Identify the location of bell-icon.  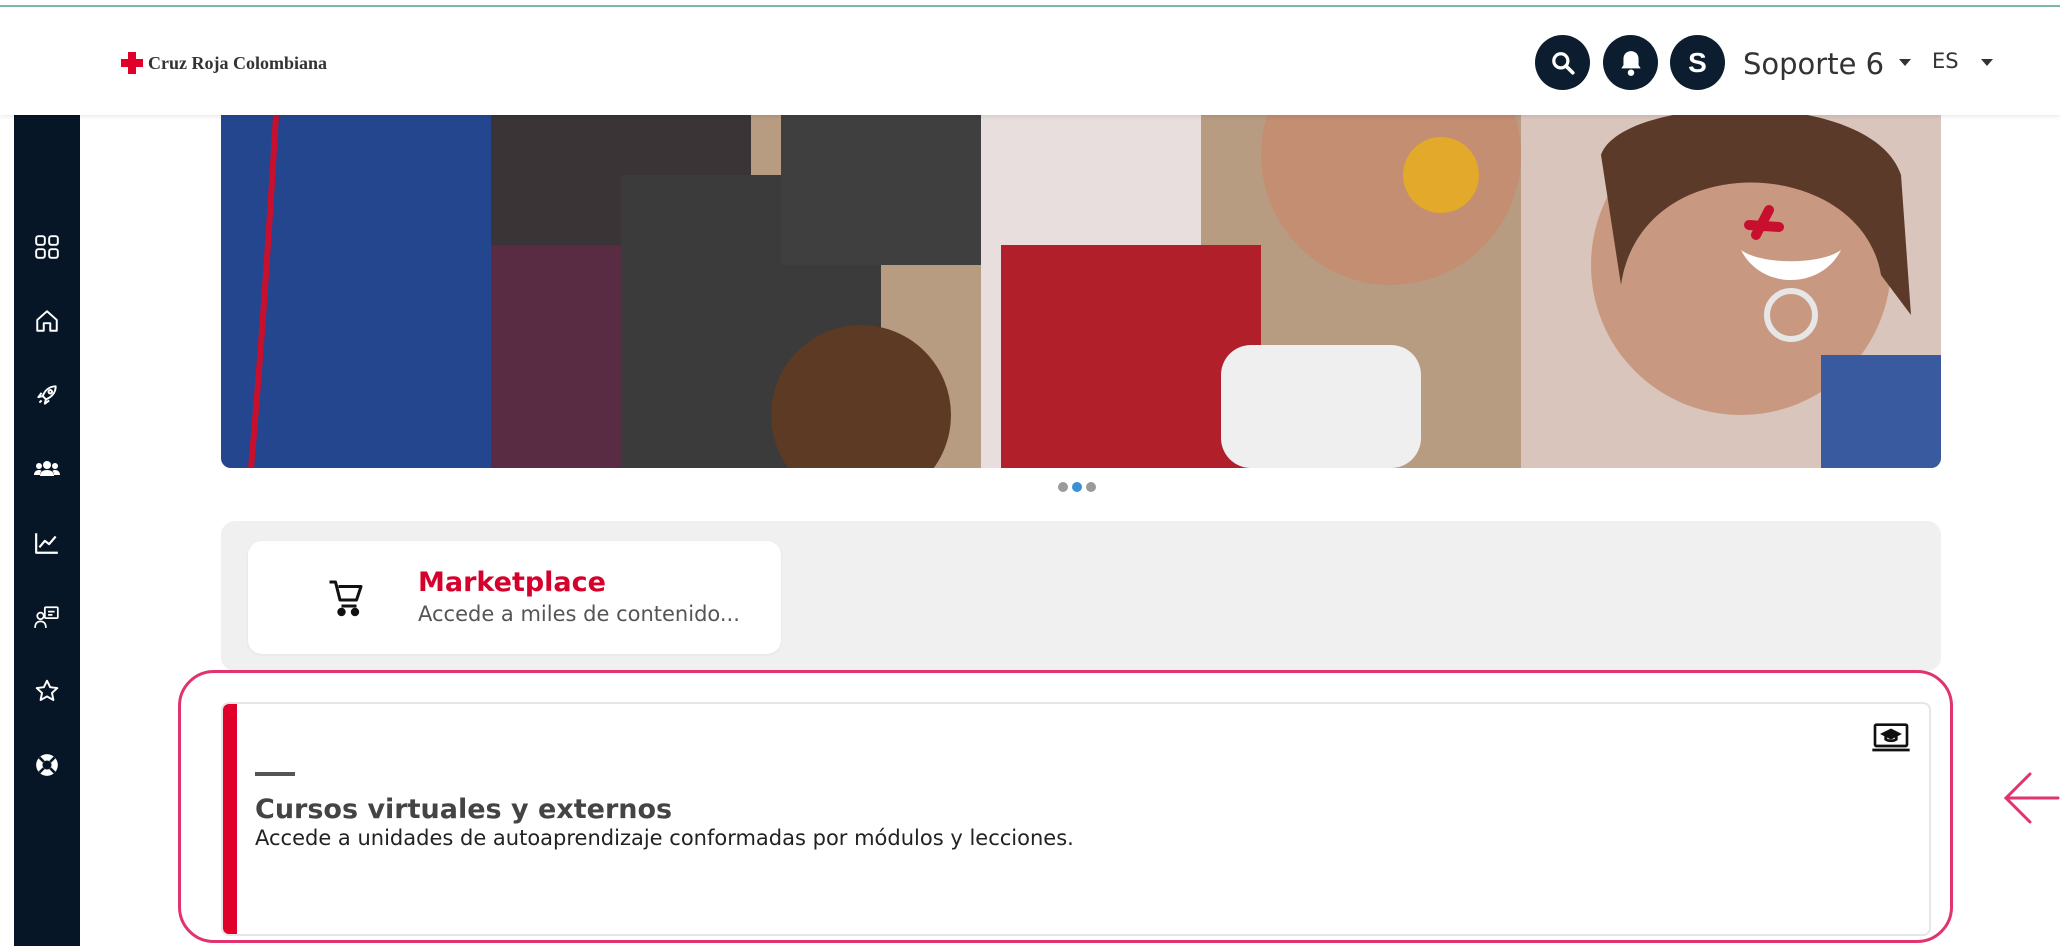
(1630, 63).